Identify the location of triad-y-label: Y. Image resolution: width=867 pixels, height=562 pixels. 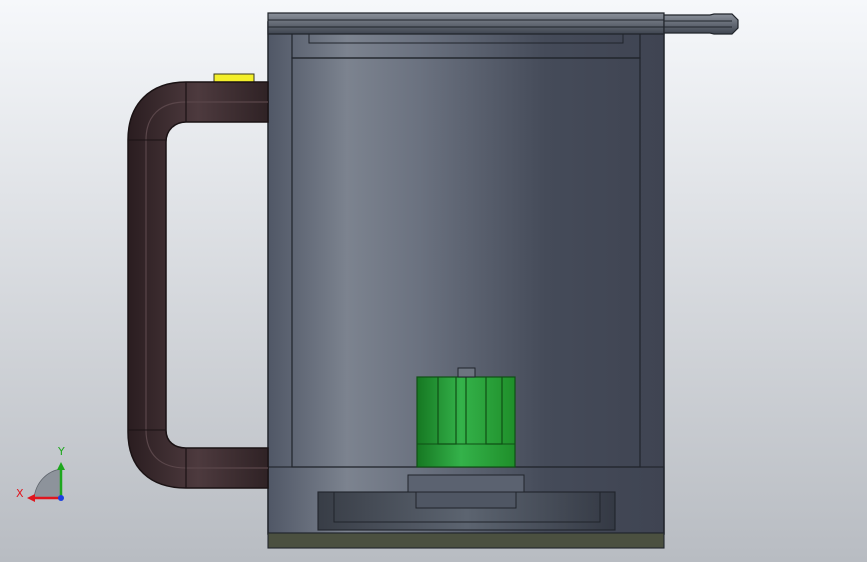
(61, 451).